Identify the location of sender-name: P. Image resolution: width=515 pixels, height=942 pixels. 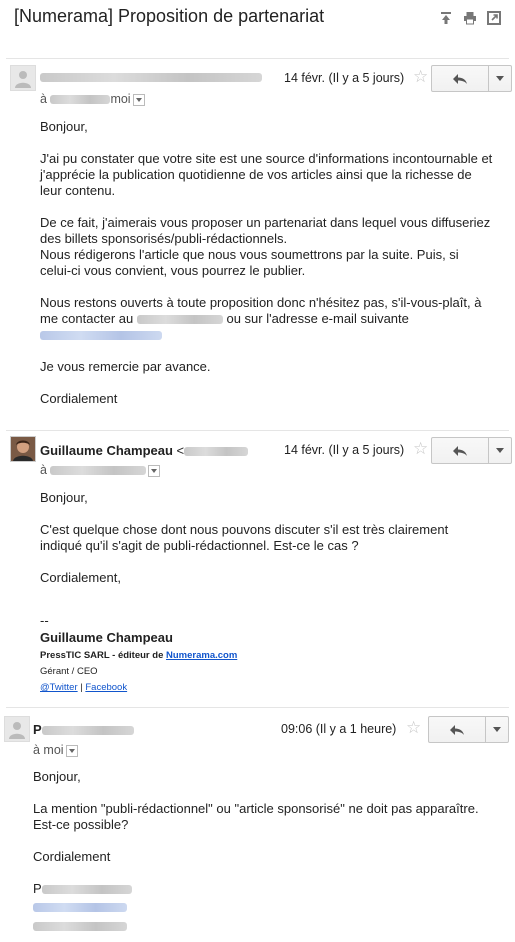
(83, 729).